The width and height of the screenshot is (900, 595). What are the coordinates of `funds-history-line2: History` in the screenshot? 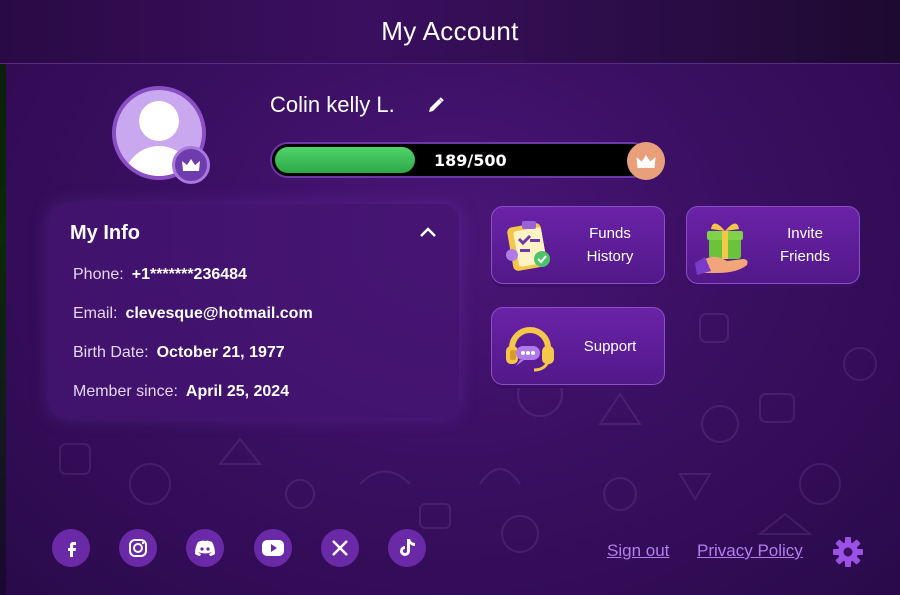 It's located at (610, 256).